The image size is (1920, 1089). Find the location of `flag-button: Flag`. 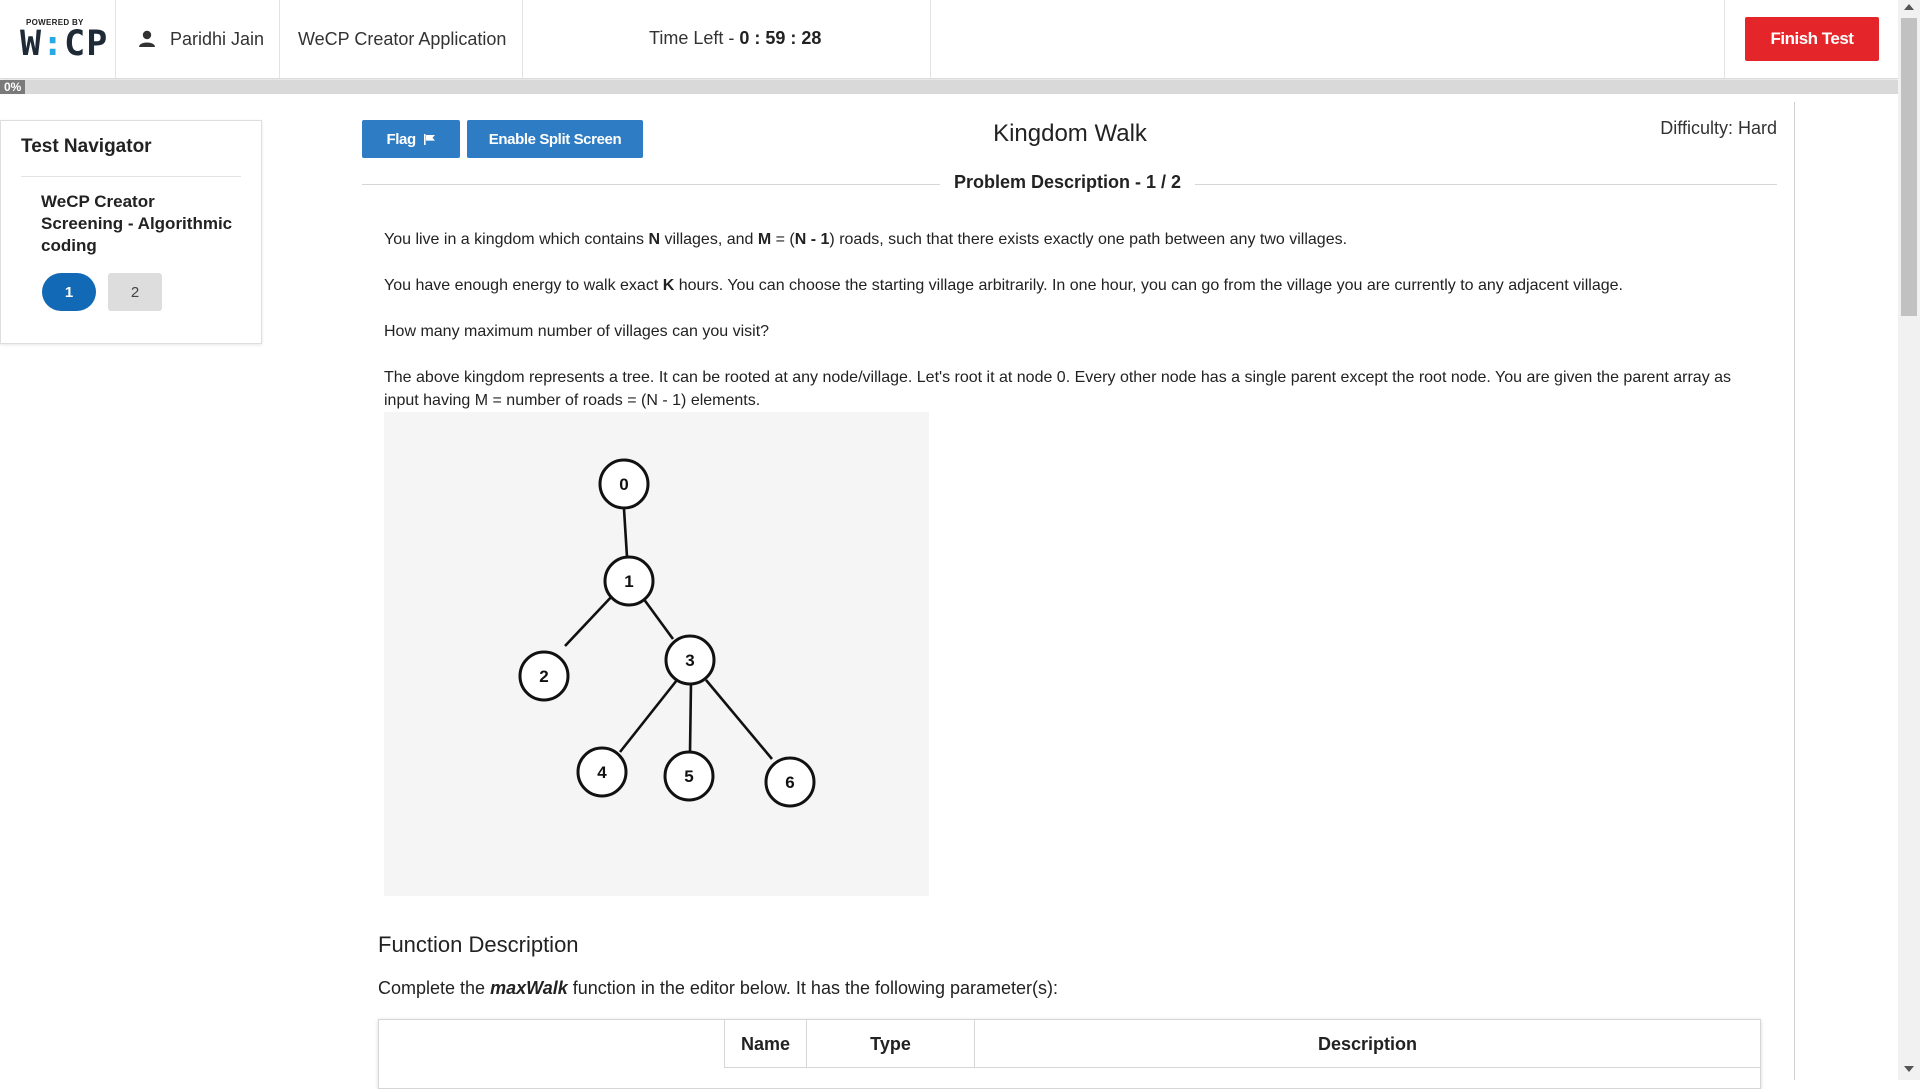

flag-button: Flag is located at coordinates (411, 139).